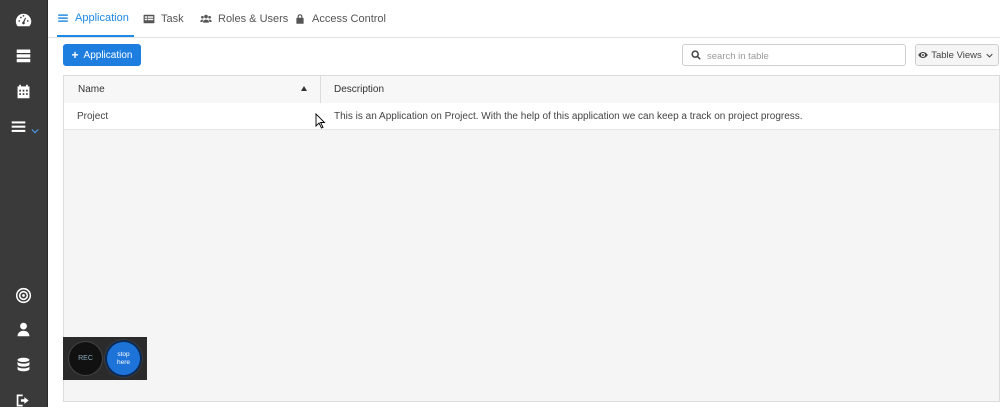  I want to click on tab-application: Application, so click(95, 18).